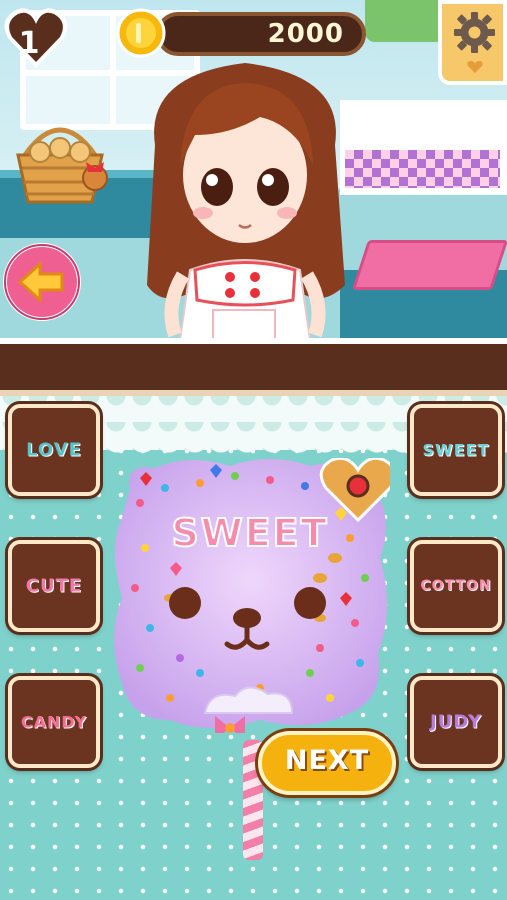 Image resolution: width=507 pixels, height=900 pixels. What do you see at coordinates (249, 533) in the screenshot?
I see `candy-topping-text: SWEET` at bounding box center [249, 533].